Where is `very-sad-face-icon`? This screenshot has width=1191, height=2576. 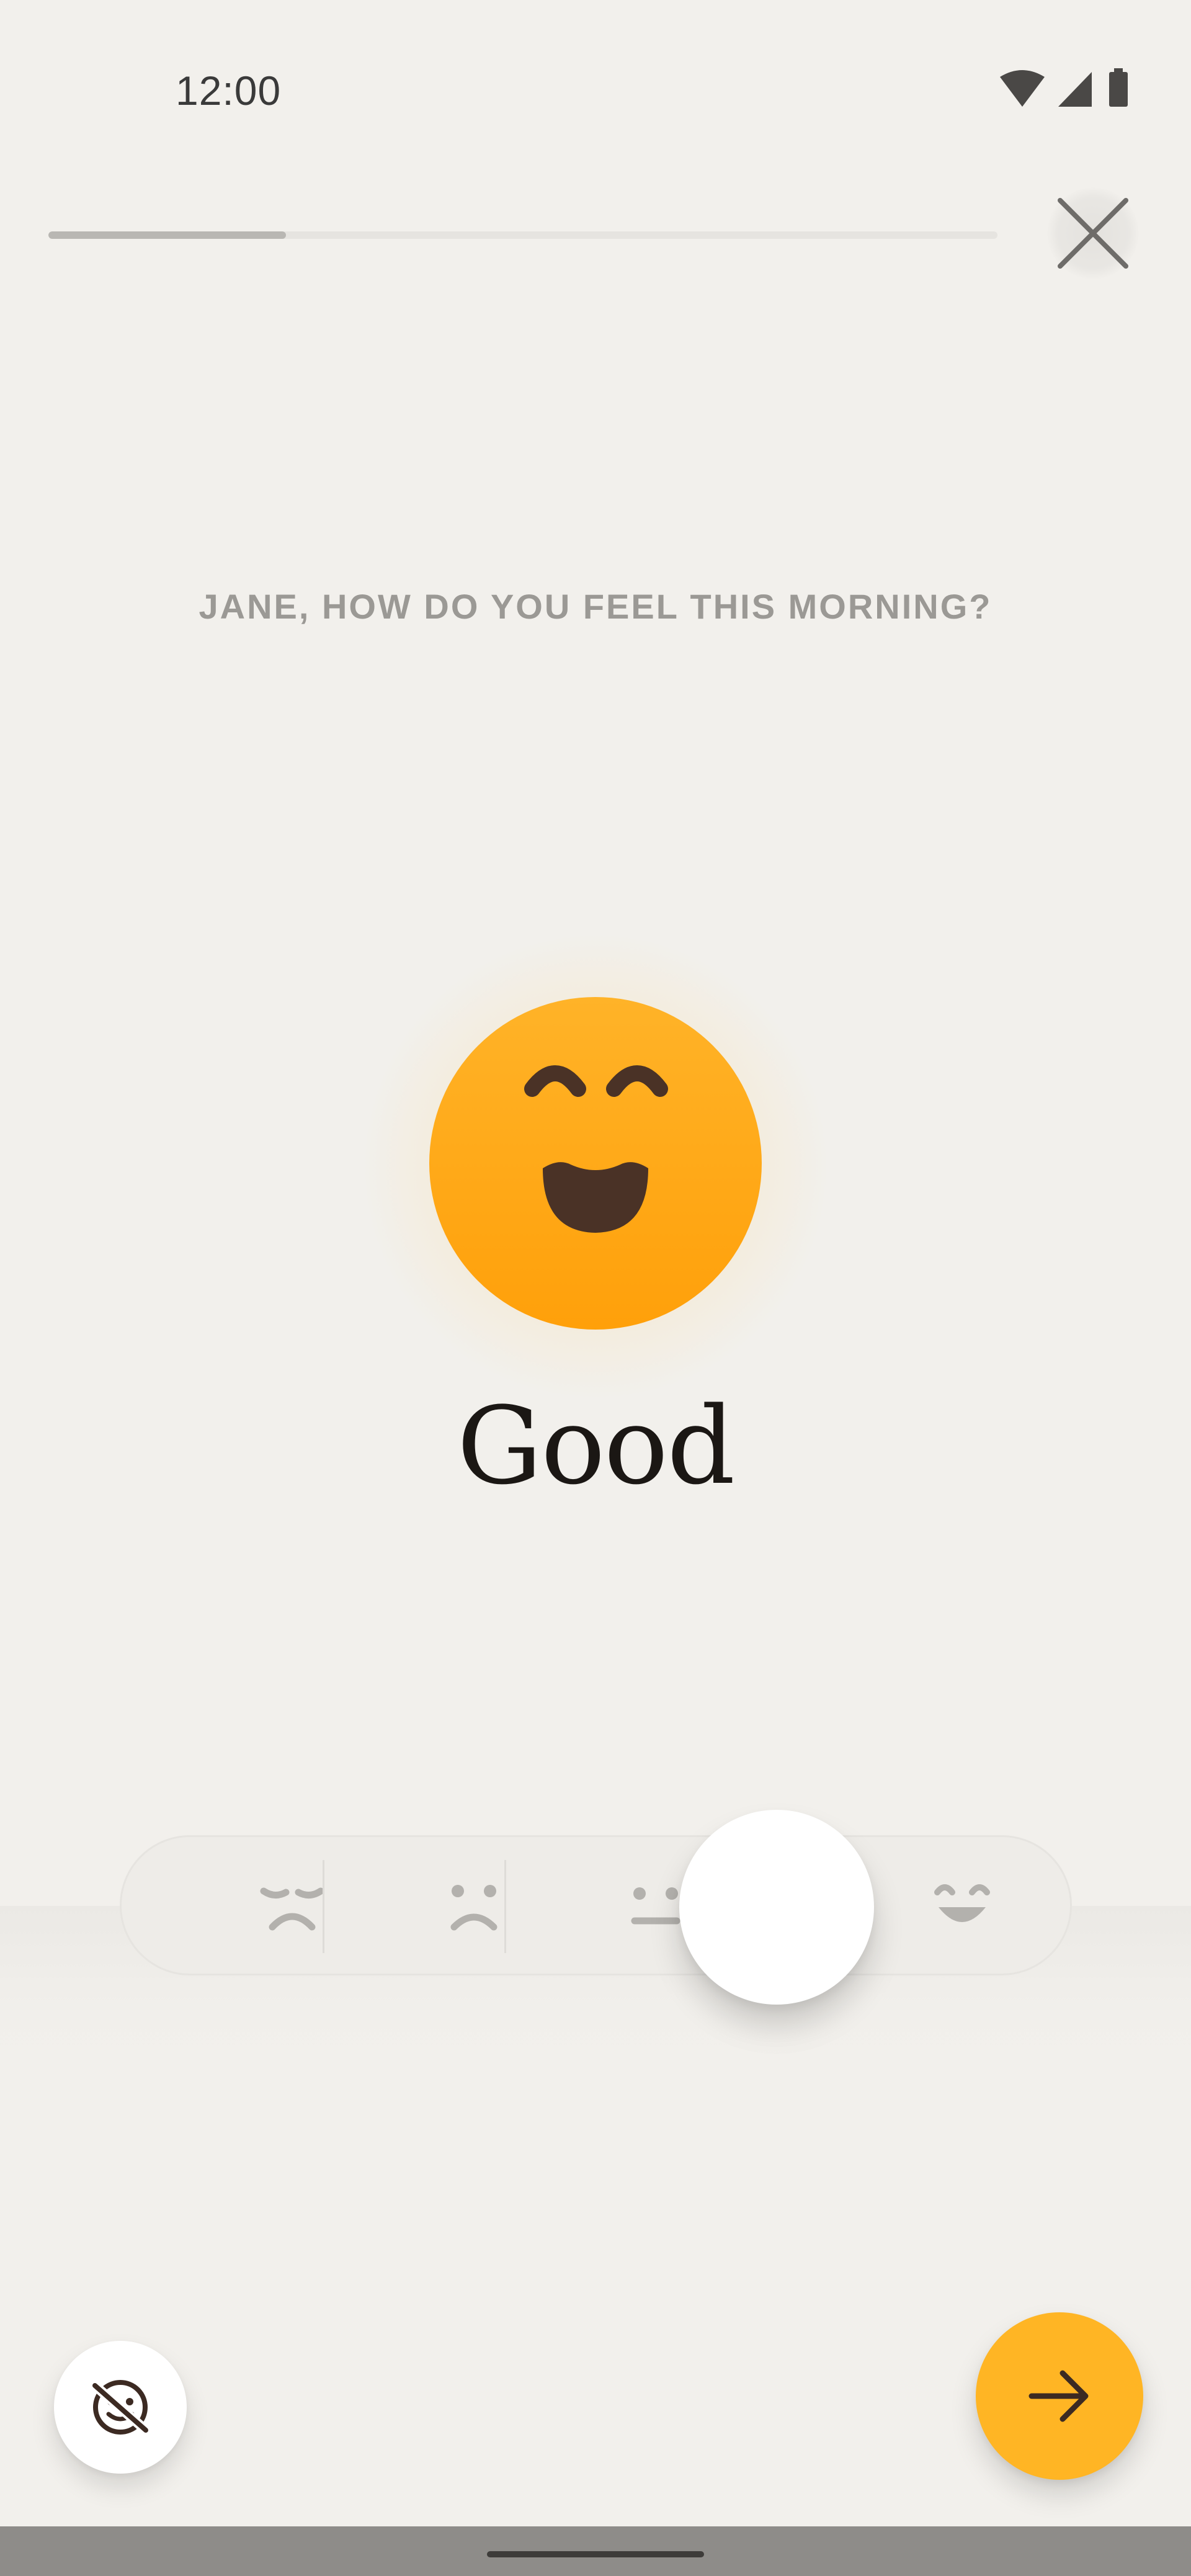
very-sad-face-icon is located at coordinates (292, 1909).